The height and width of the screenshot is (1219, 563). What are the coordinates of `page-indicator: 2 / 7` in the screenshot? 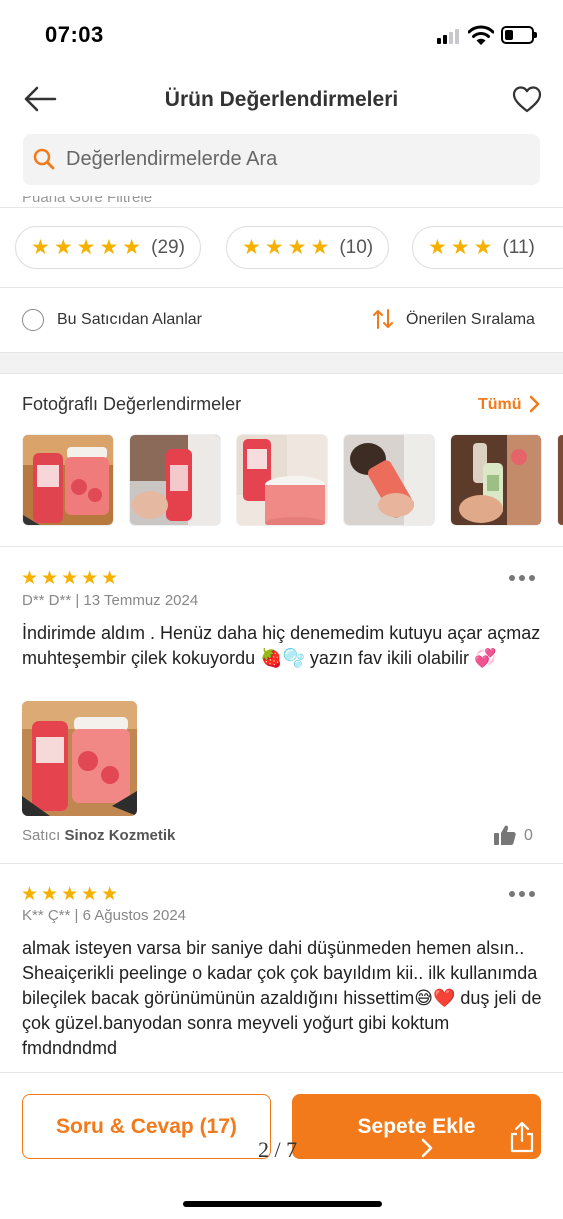 It's located at (278, 1149).